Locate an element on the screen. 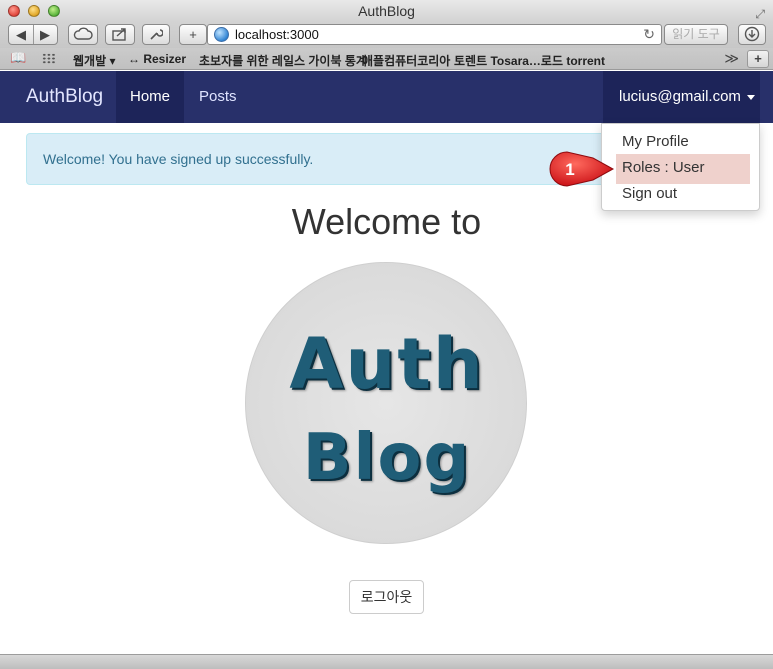  logout-button: 로그아웃 is located at coordinates (386, 597).